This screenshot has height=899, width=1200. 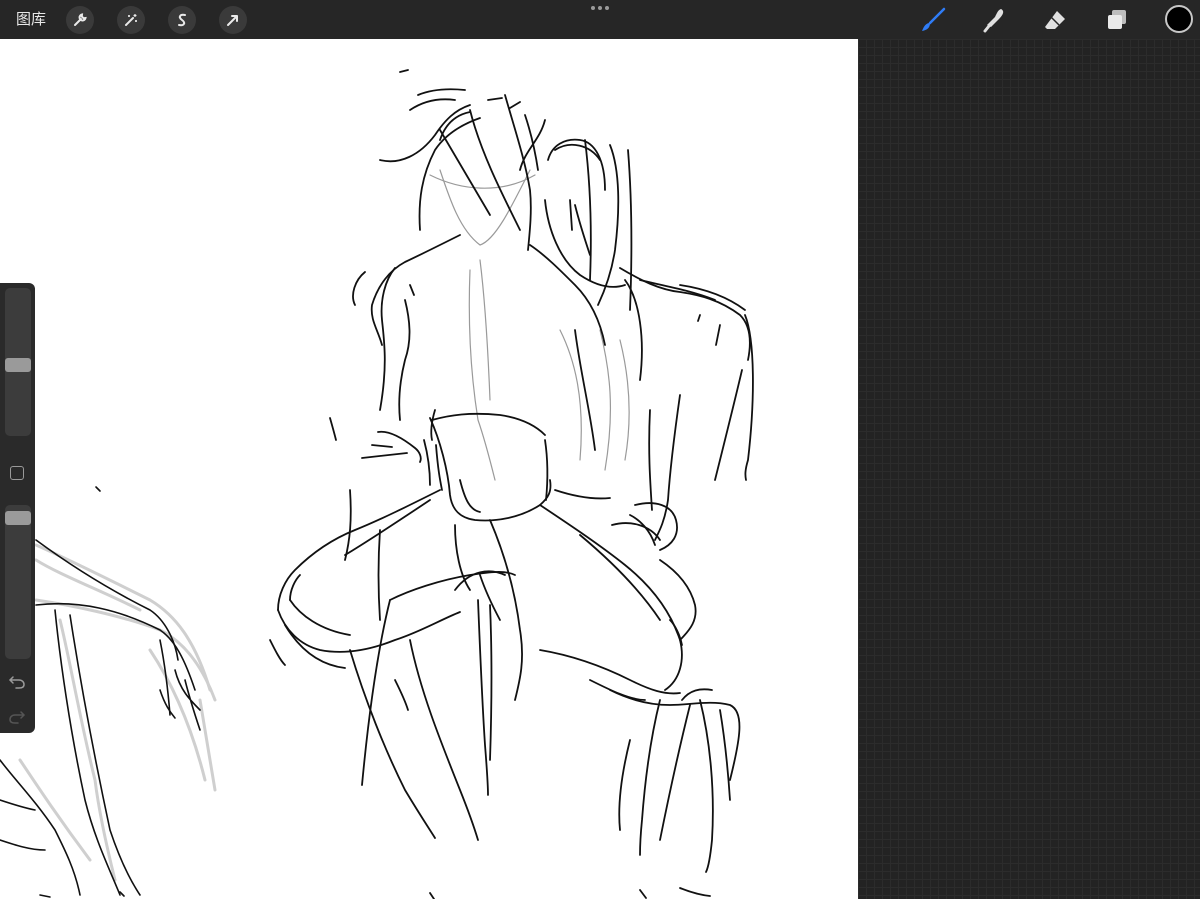 What do you see at coordinates (994, 20) in the screenshot?
I see `smudge-icon` at bounding box center [994, 20].